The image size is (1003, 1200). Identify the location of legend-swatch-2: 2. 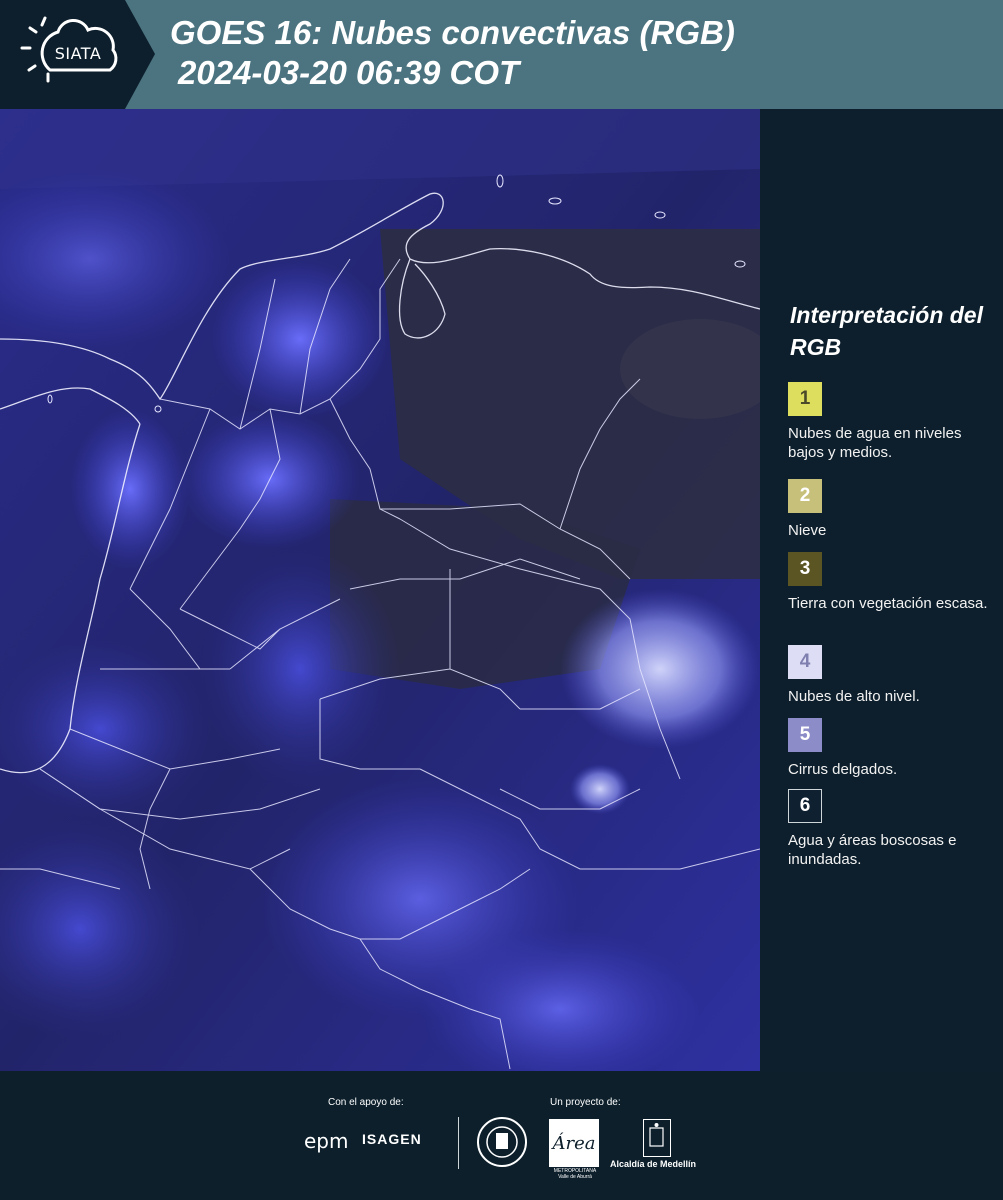
(805, 496).